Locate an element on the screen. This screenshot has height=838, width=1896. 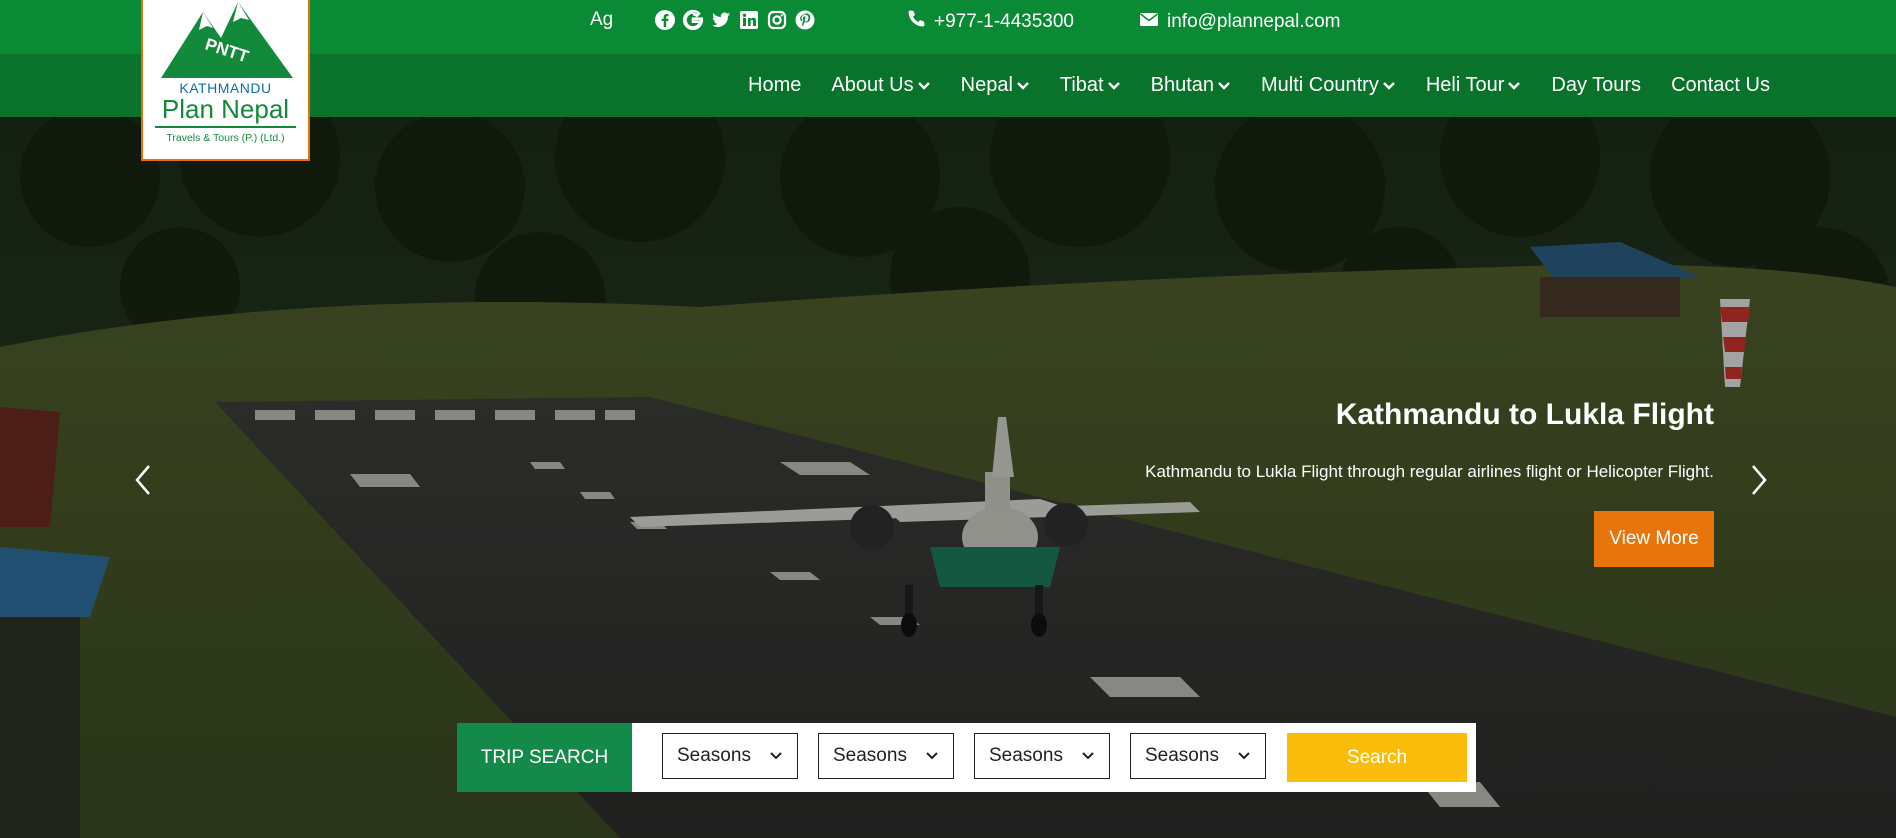
social-links is located at coordinates (735, 20).